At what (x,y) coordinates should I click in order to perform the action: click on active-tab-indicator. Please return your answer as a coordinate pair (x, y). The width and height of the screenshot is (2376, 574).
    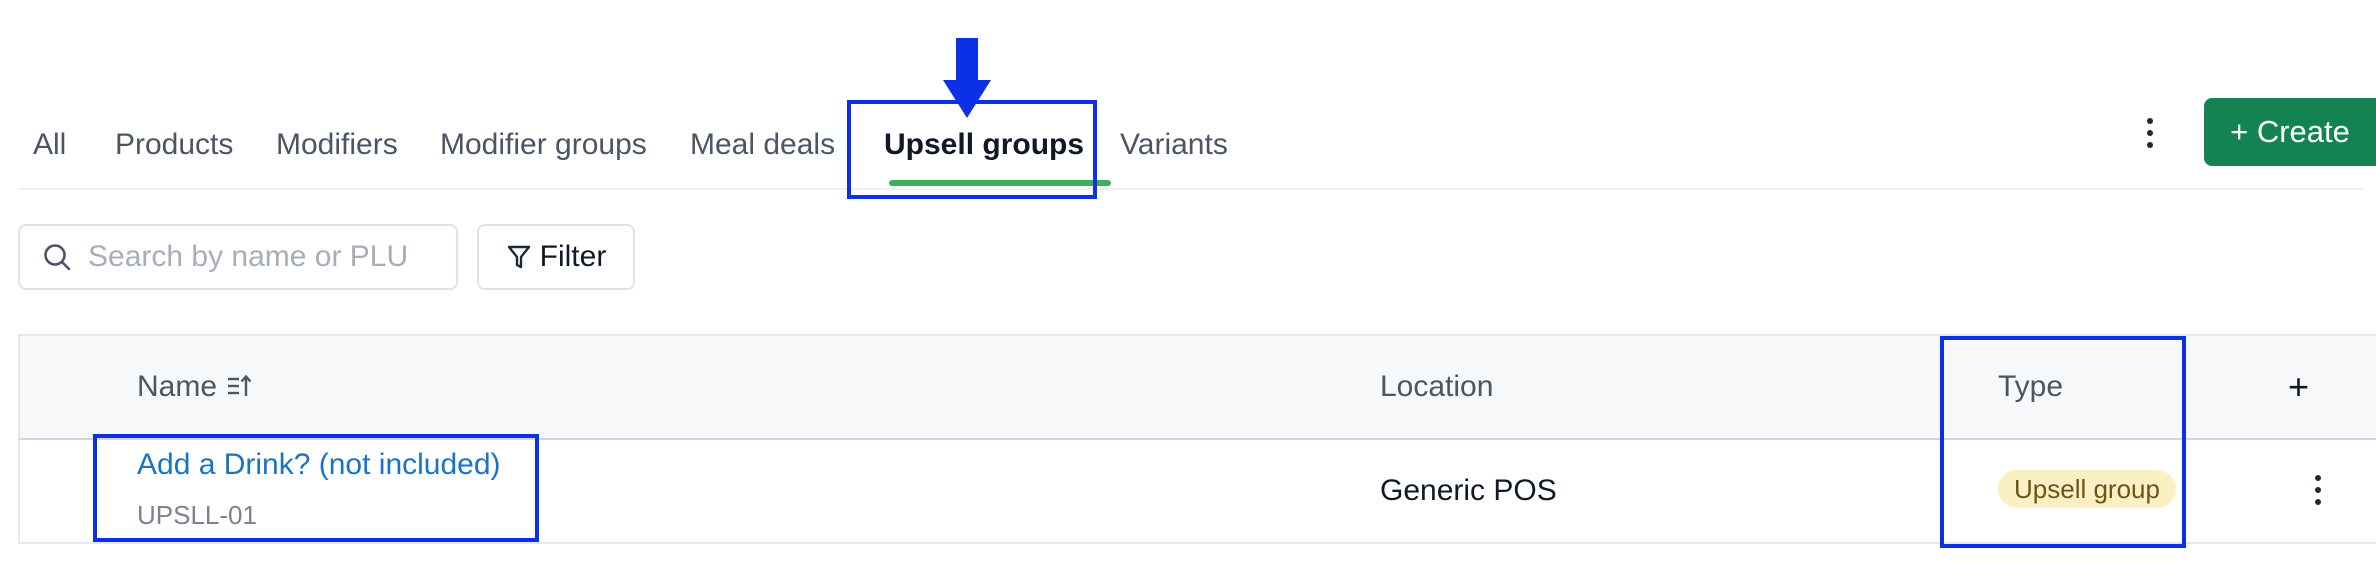
    Looking at the image, I should click on (1000, 183).